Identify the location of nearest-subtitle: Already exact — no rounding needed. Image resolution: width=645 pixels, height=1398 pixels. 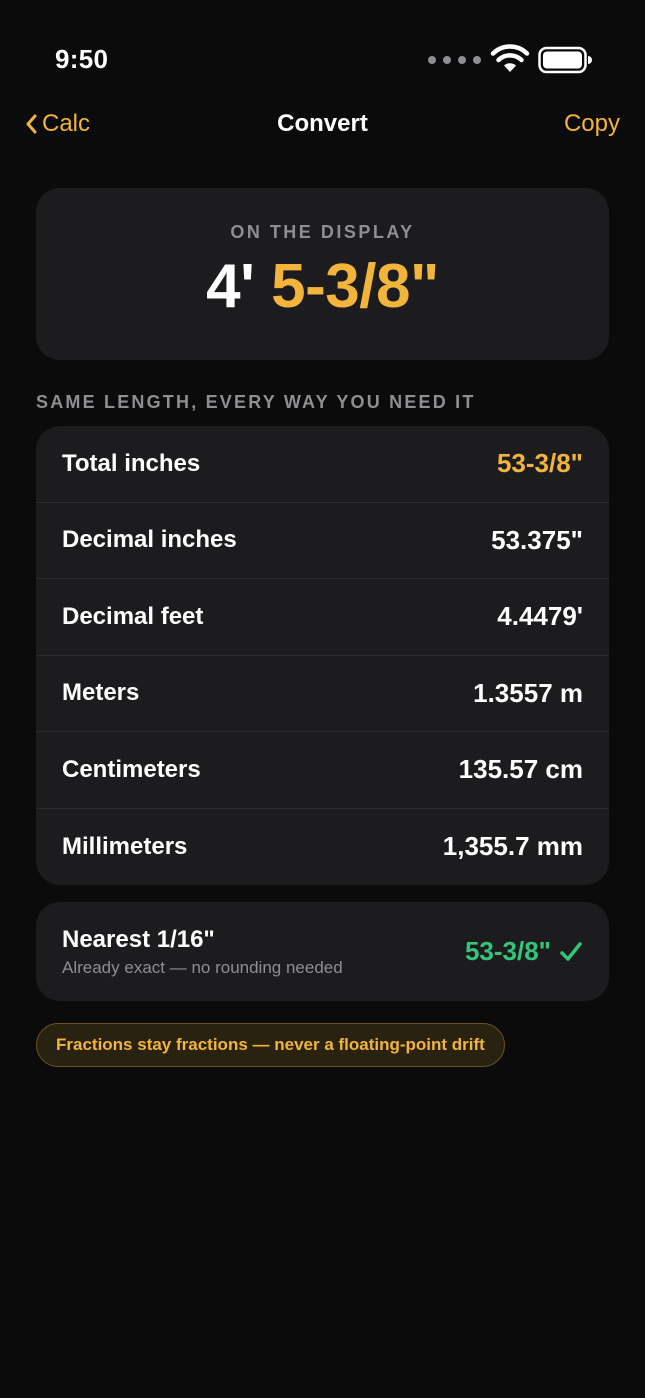
(202, 967).